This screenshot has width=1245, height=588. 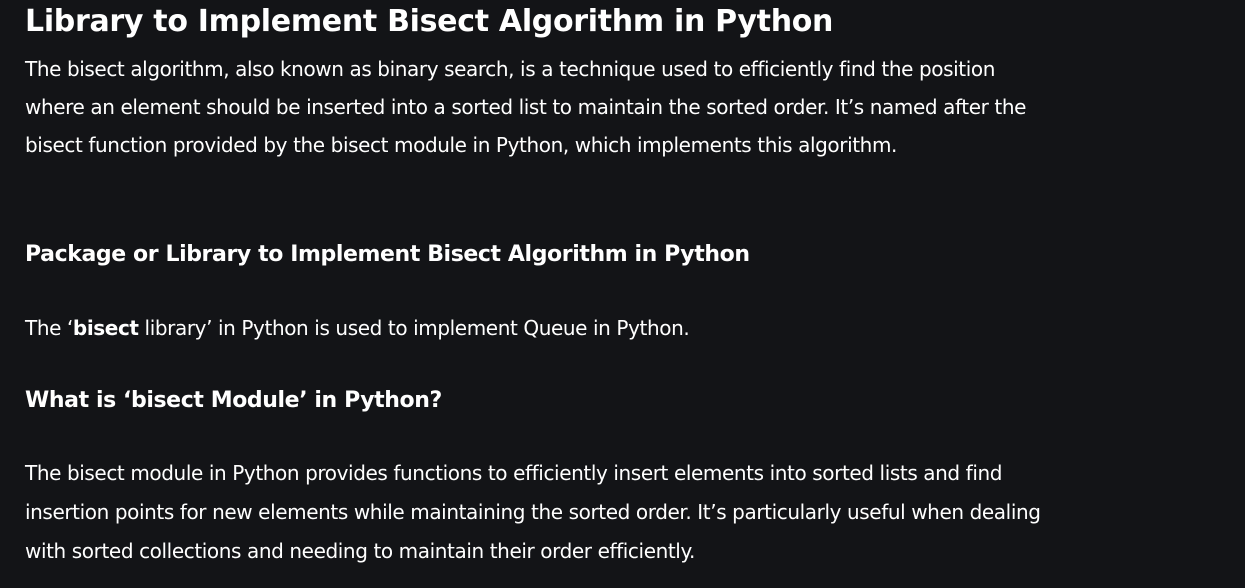 I want to click on library-prefix: The ‘, so click(x=49, y=328).